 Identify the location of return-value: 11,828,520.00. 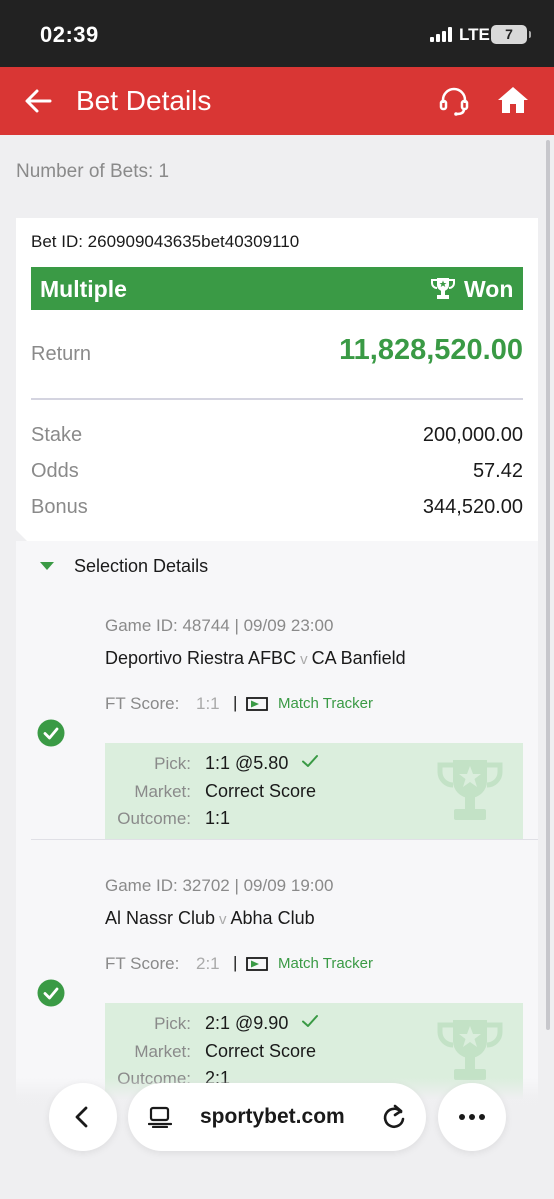
(431, 350).